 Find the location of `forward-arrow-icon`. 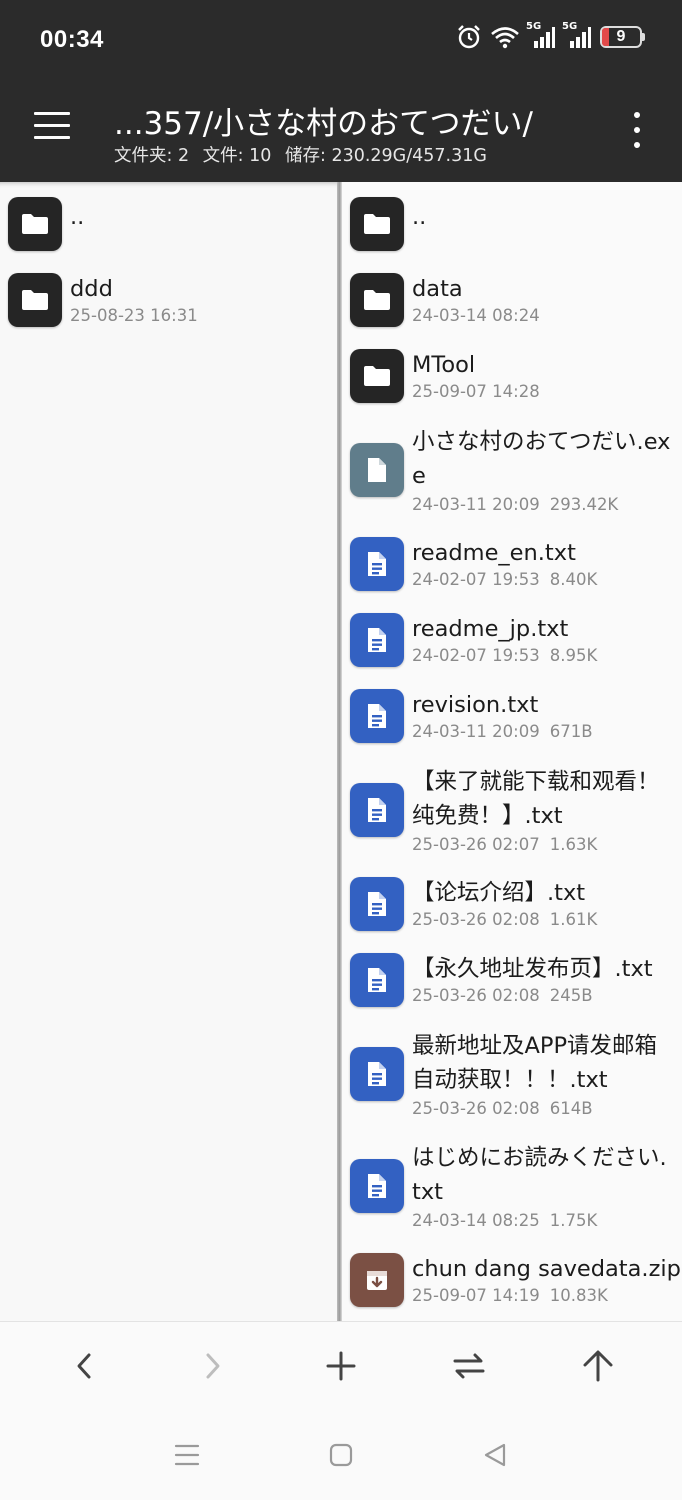

forward-arrow-icon is located at coordinates (213, 1366).